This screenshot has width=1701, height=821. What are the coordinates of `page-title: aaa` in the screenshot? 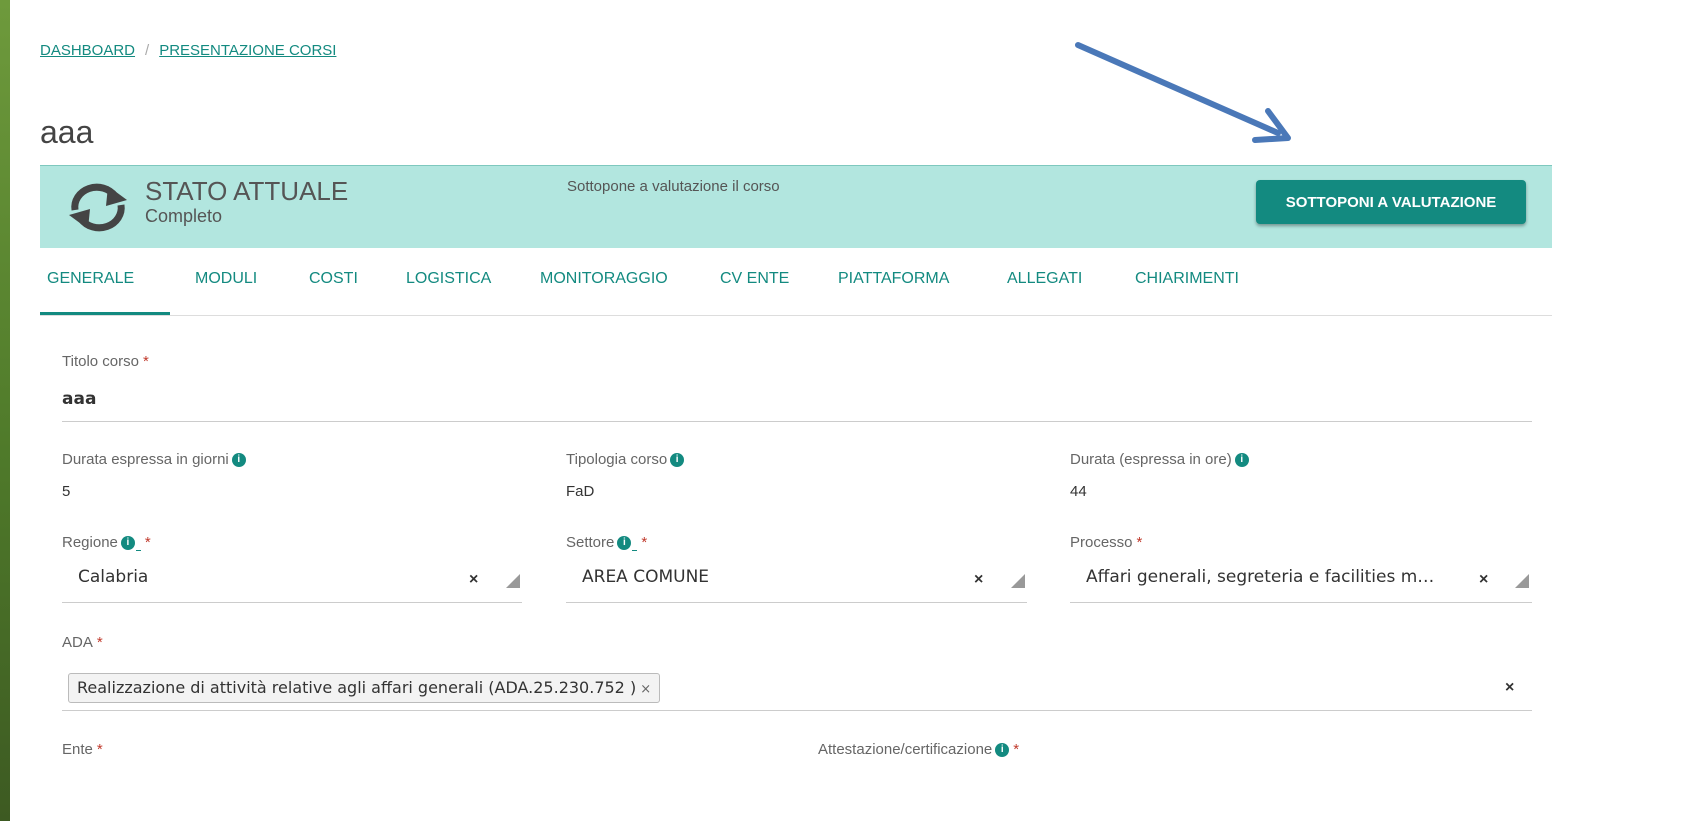 It's located at (67, 132).